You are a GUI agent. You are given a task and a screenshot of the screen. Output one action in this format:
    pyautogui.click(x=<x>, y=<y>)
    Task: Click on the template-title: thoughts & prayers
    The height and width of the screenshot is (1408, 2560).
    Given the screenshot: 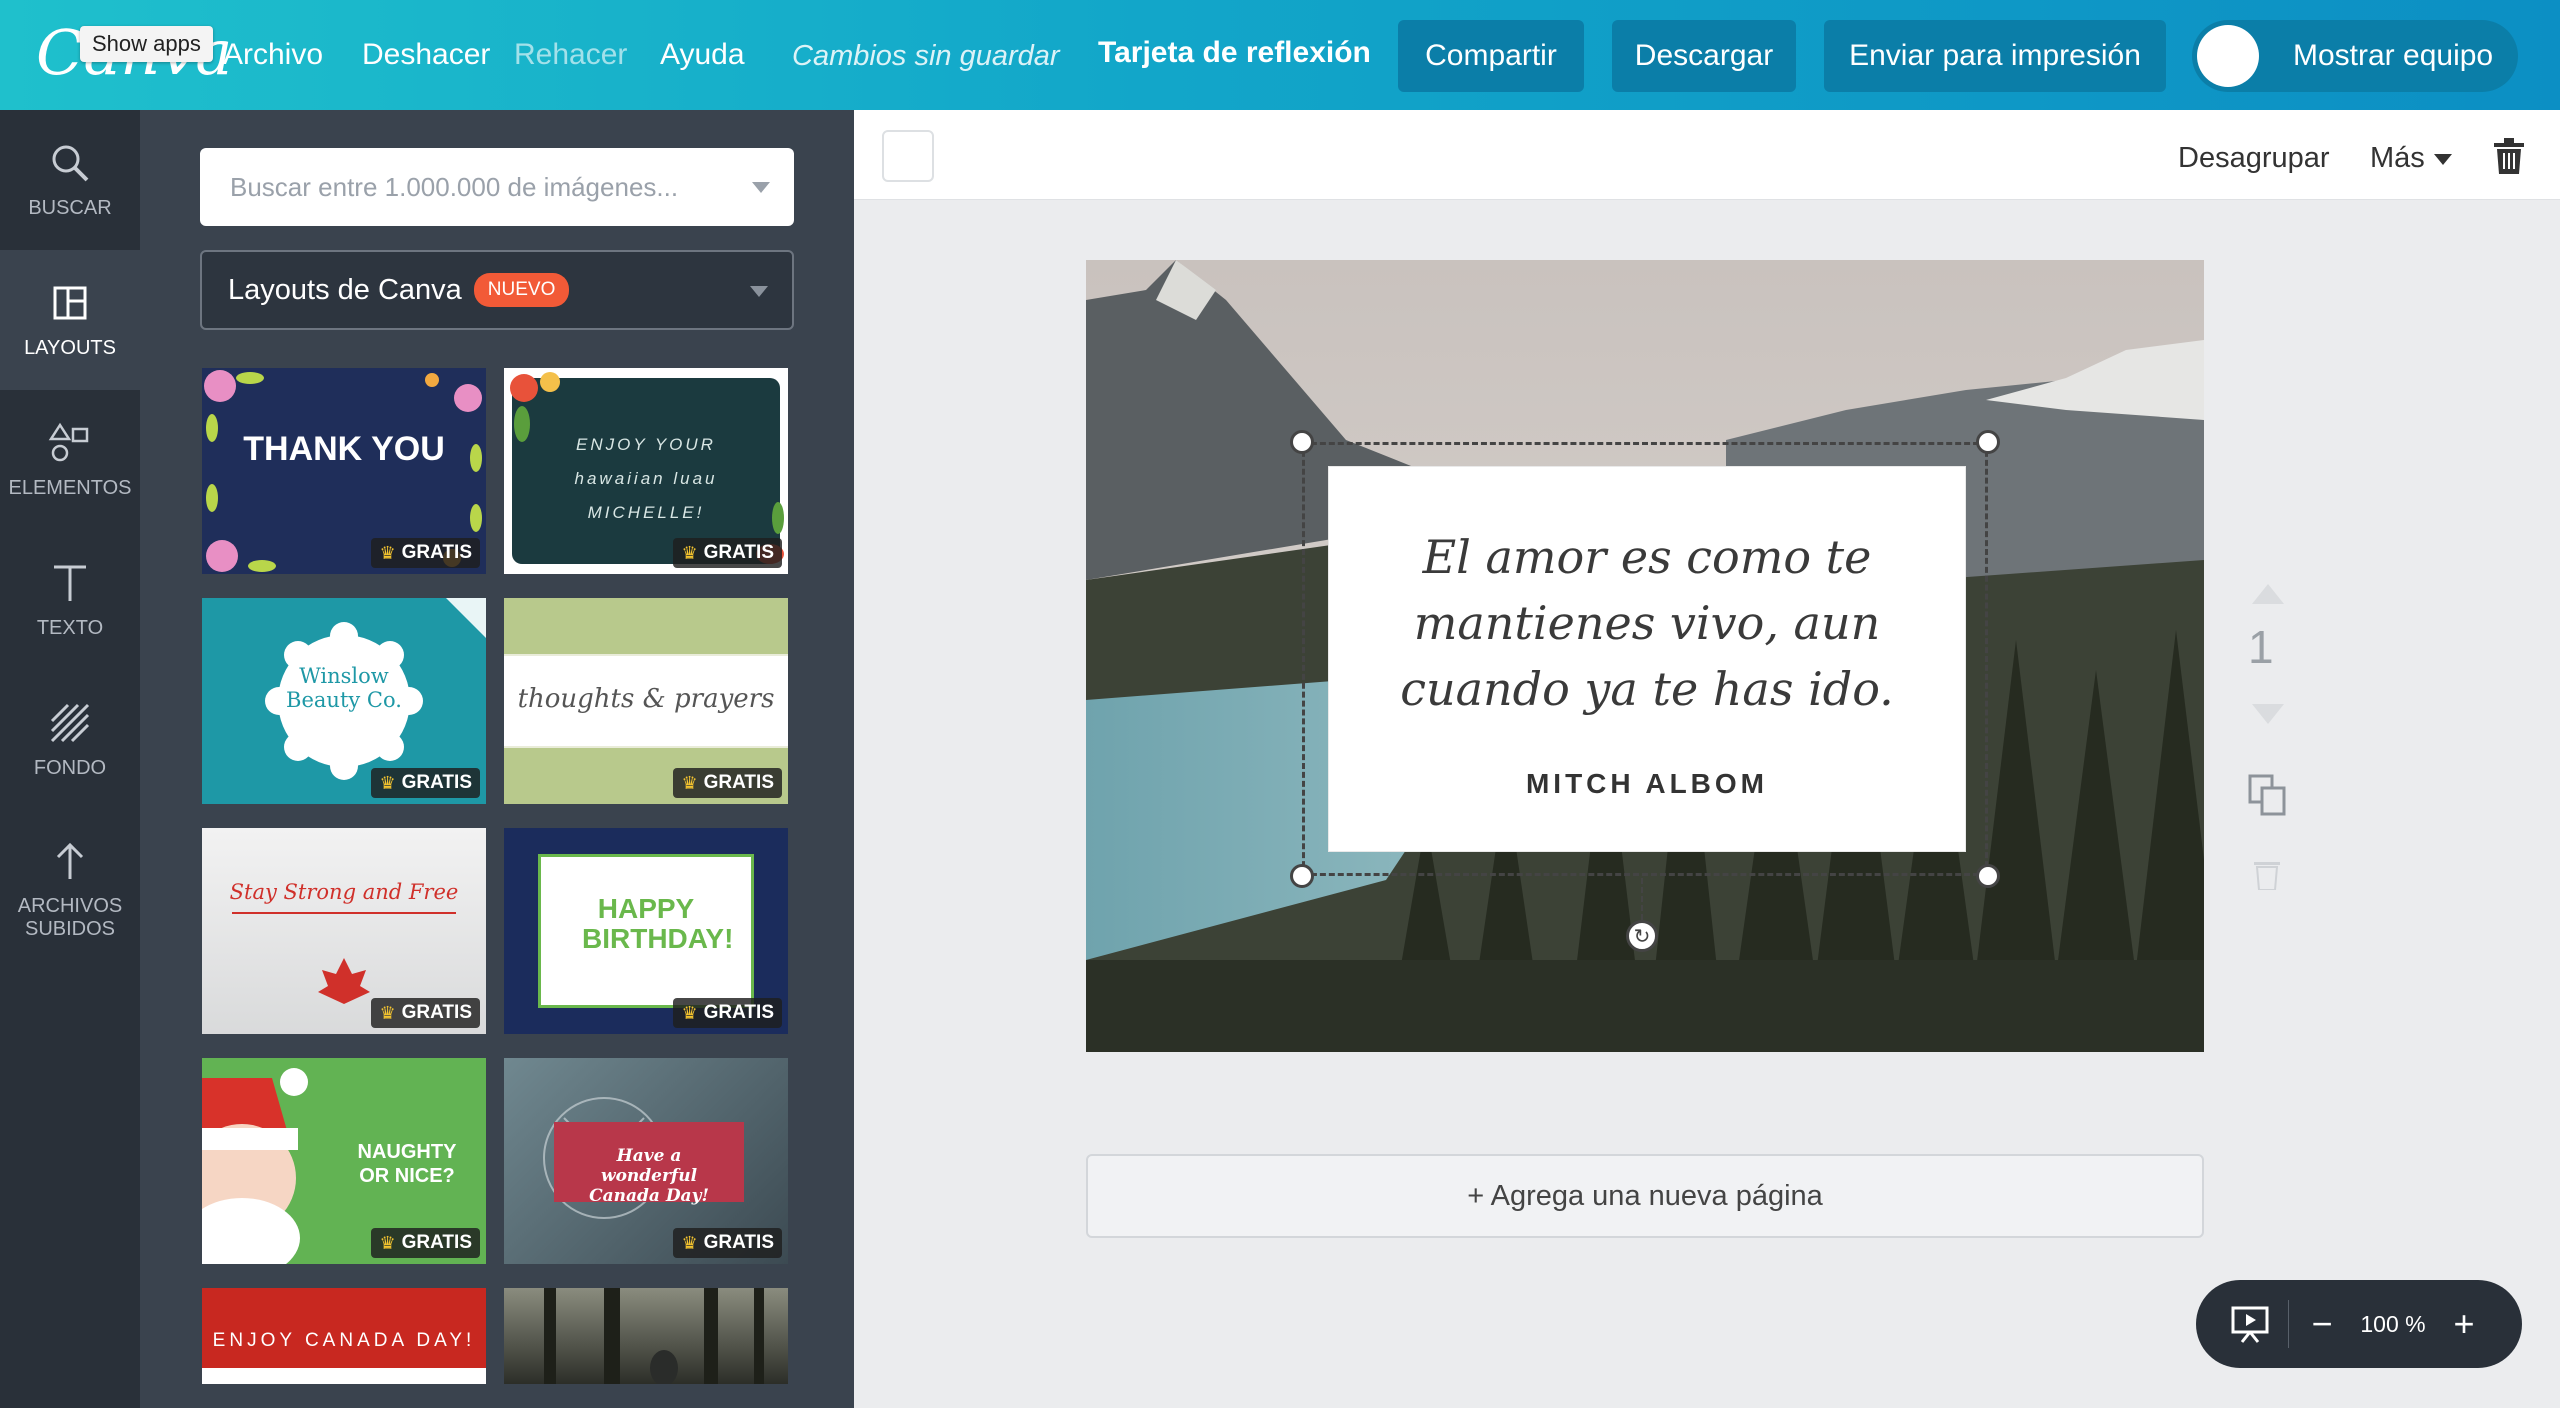 What is the action you would take?
    pyautogui.click(x=646, y=699)
    